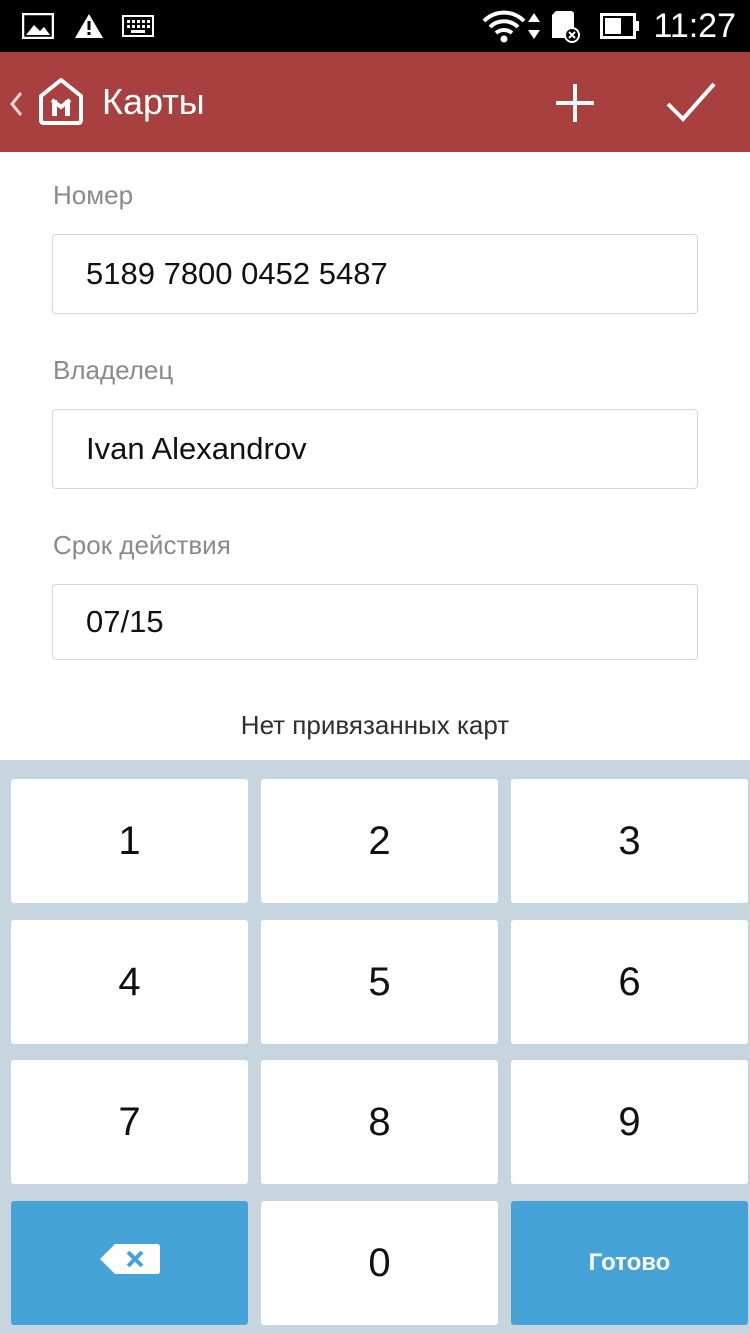 This screenshot has height=1333, width=750. I want to click on key-5: 5, so click(379, 982).